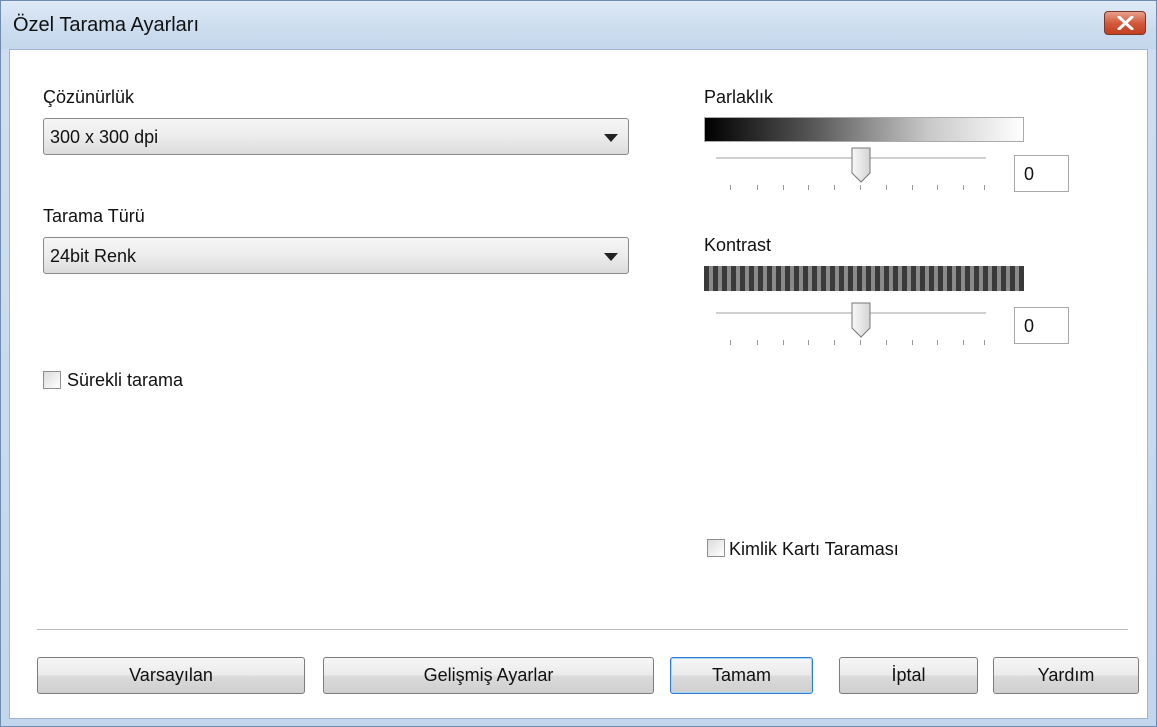 The height and width of the screenshot is (727, 1157). Describe the element at coordinates (716, 548) in the screenshot. I see `id-card-scan-checkbox` at that location.